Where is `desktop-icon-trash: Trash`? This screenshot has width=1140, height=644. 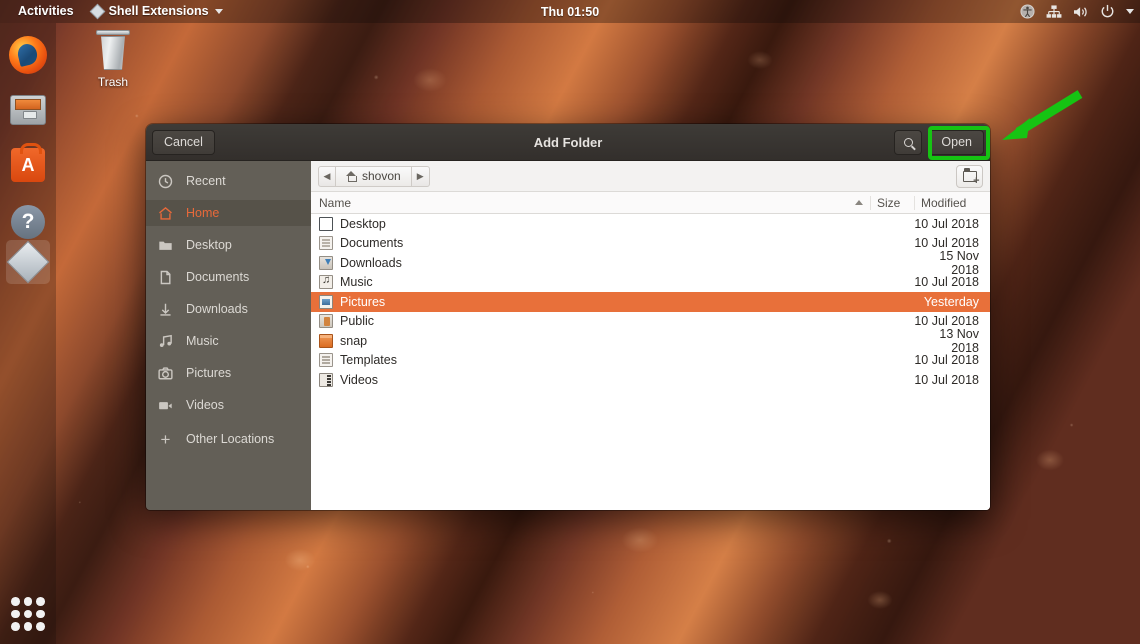 desktop-icon-trash: Trash is located at coordinates (113, 59).